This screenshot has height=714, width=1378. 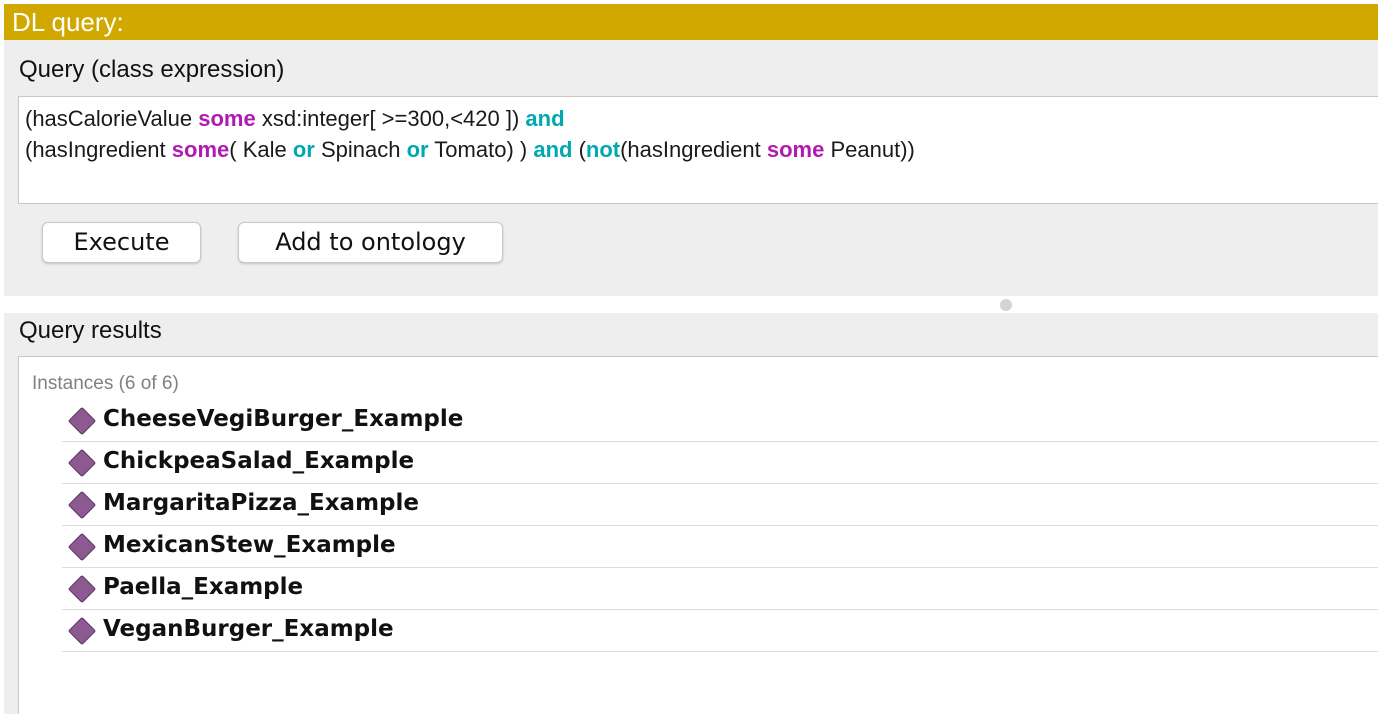 What do you see at coordinates (370, 242) in the screenshot?
I see `add-to-ontology-button: Add to ontology` at bounding box center [370, 242].